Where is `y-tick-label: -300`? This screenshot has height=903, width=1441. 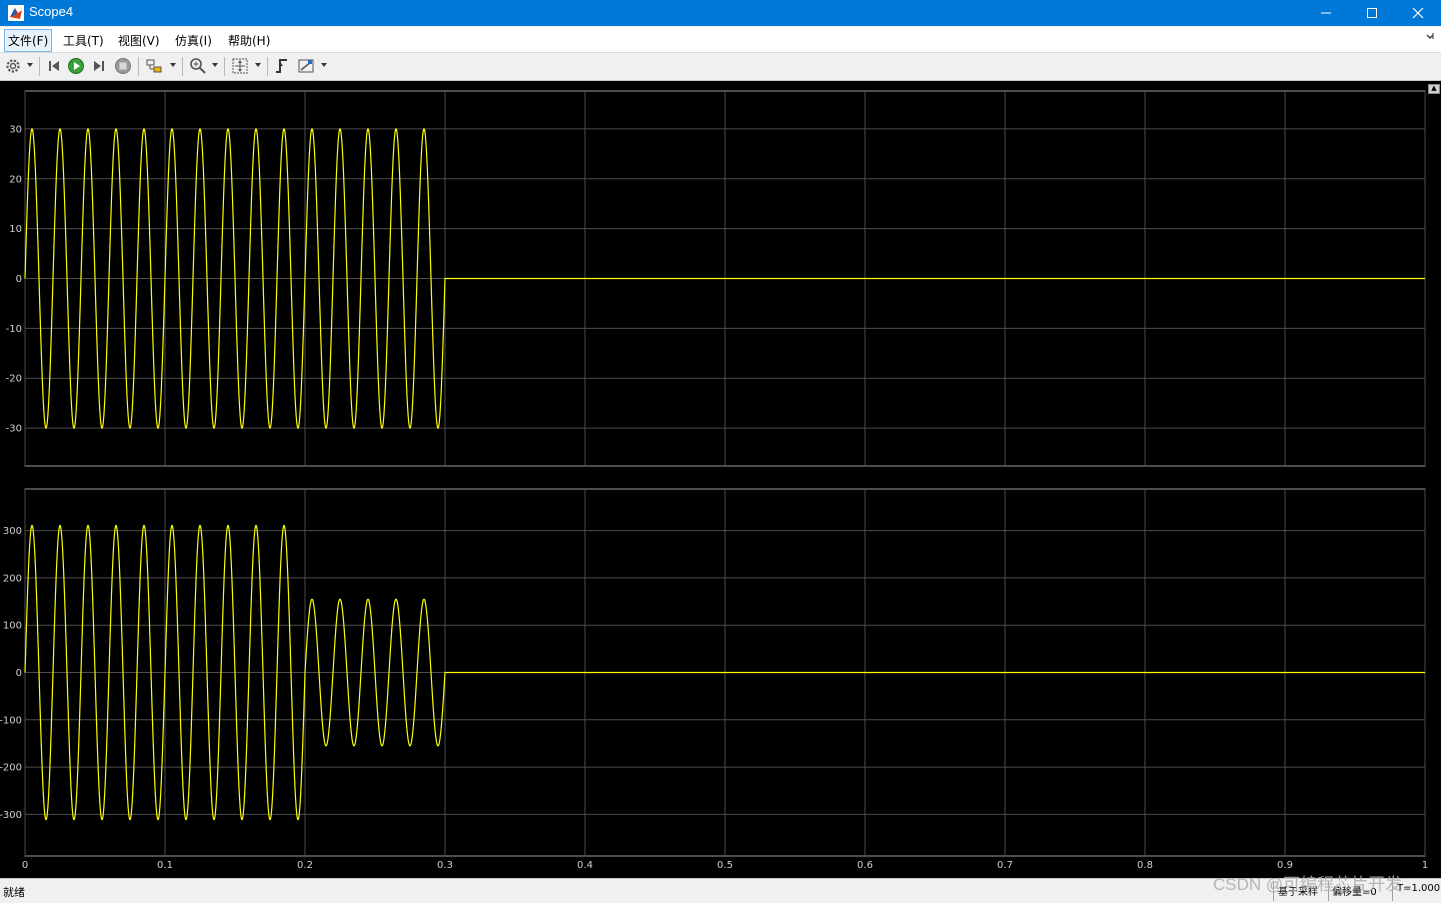 y-tick-label: -300 is located at coordinates (11, 815).